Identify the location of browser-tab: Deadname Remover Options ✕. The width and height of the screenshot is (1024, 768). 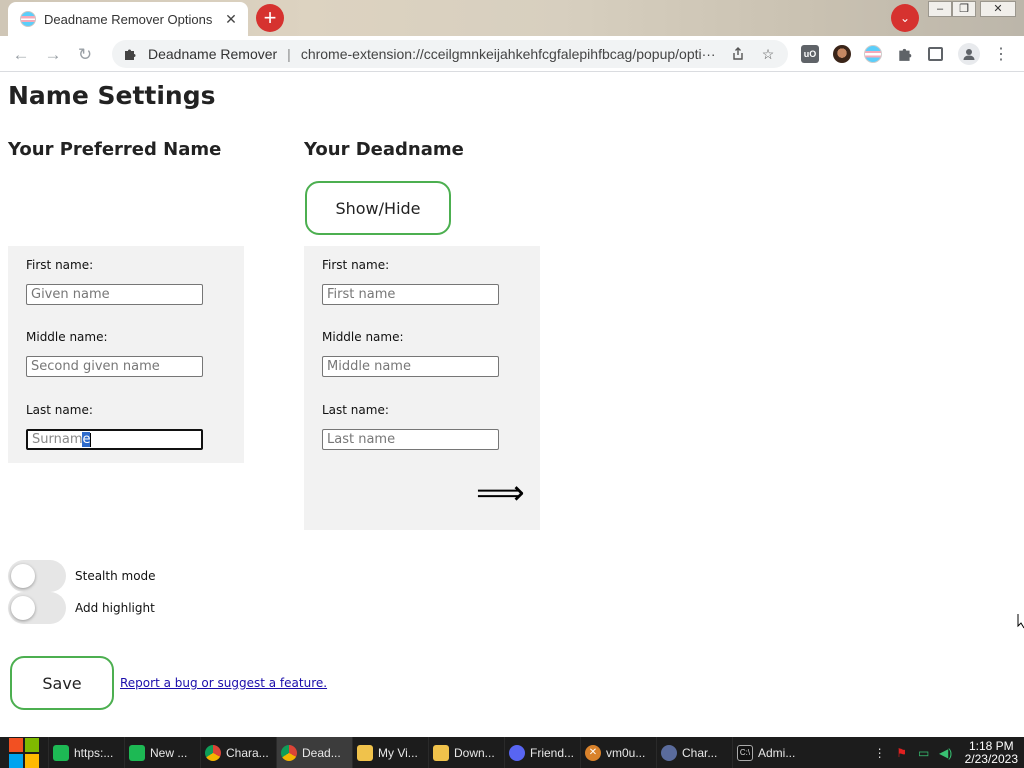
(128, 19).